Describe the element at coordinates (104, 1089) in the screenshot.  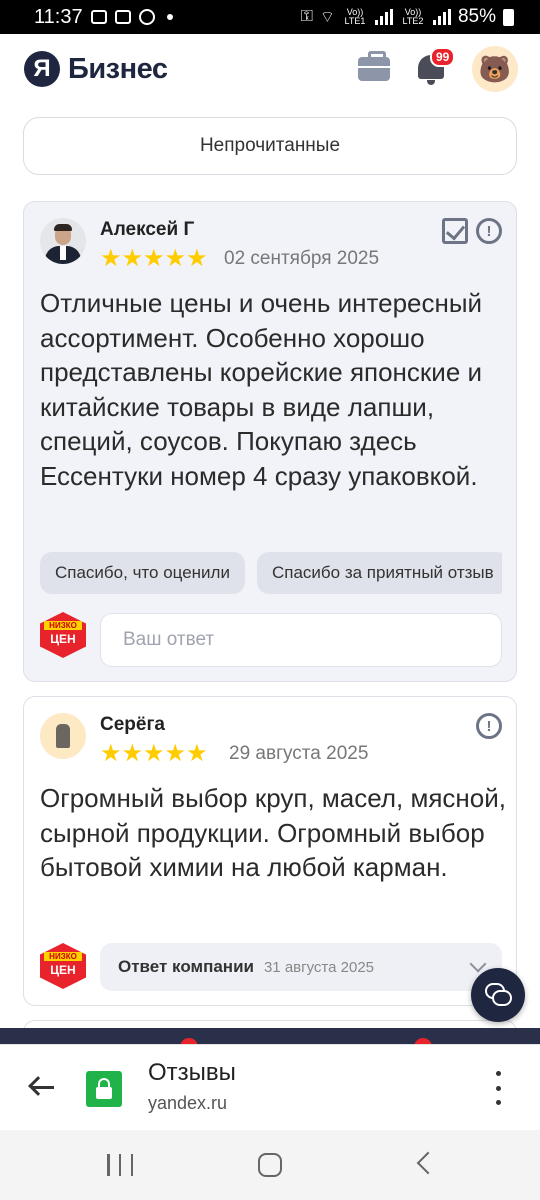
I see `lock-icon` at that location.